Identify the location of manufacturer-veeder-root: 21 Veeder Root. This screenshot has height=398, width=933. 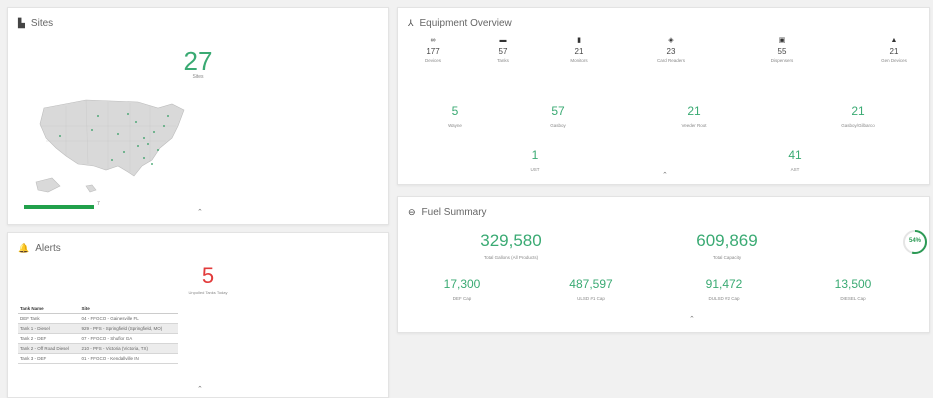
(694, 116).